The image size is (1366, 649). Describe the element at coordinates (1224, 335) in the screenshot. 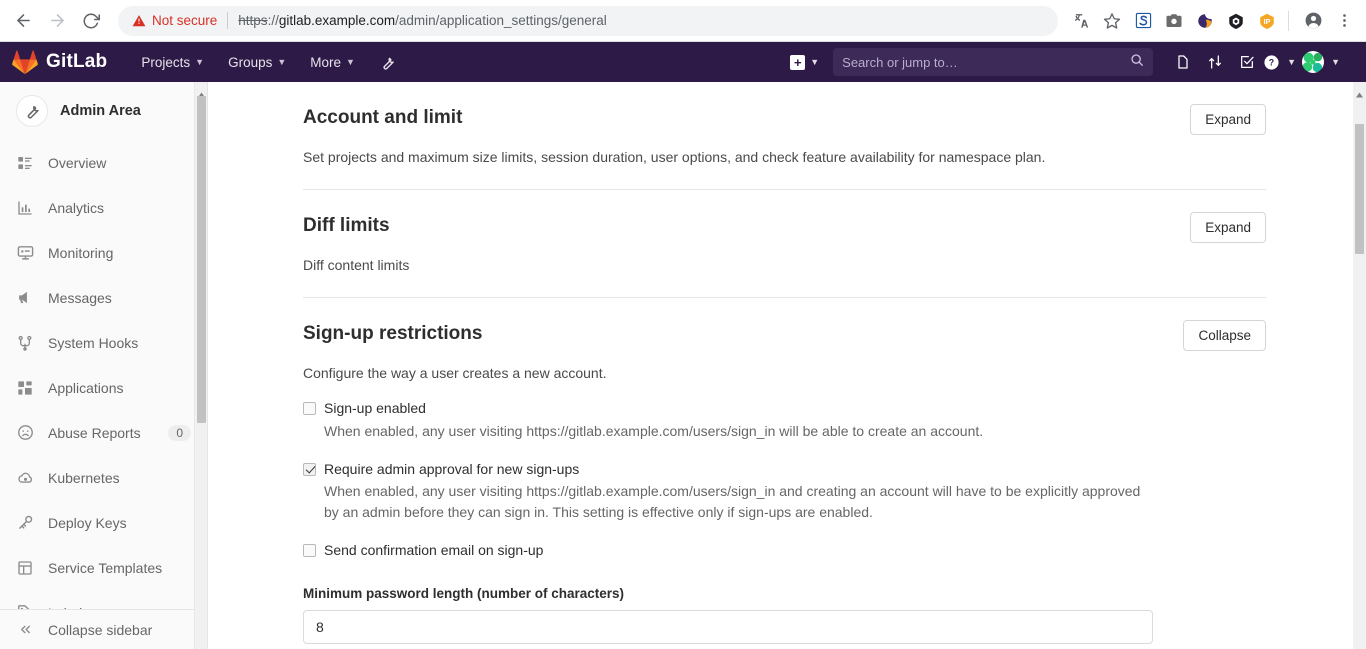

I see `collapse-button-signup-restrictions: Collapse` at that location.